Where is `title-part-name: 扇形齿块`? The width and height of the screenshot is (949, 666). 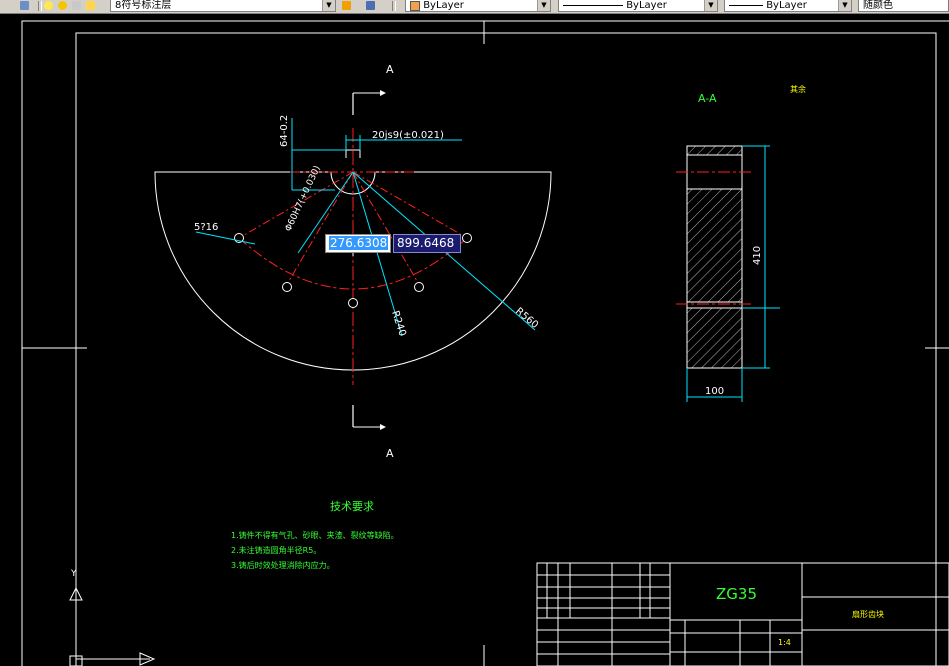 title-part-name: 扇形齿块 is located at coordinates (868, 614).